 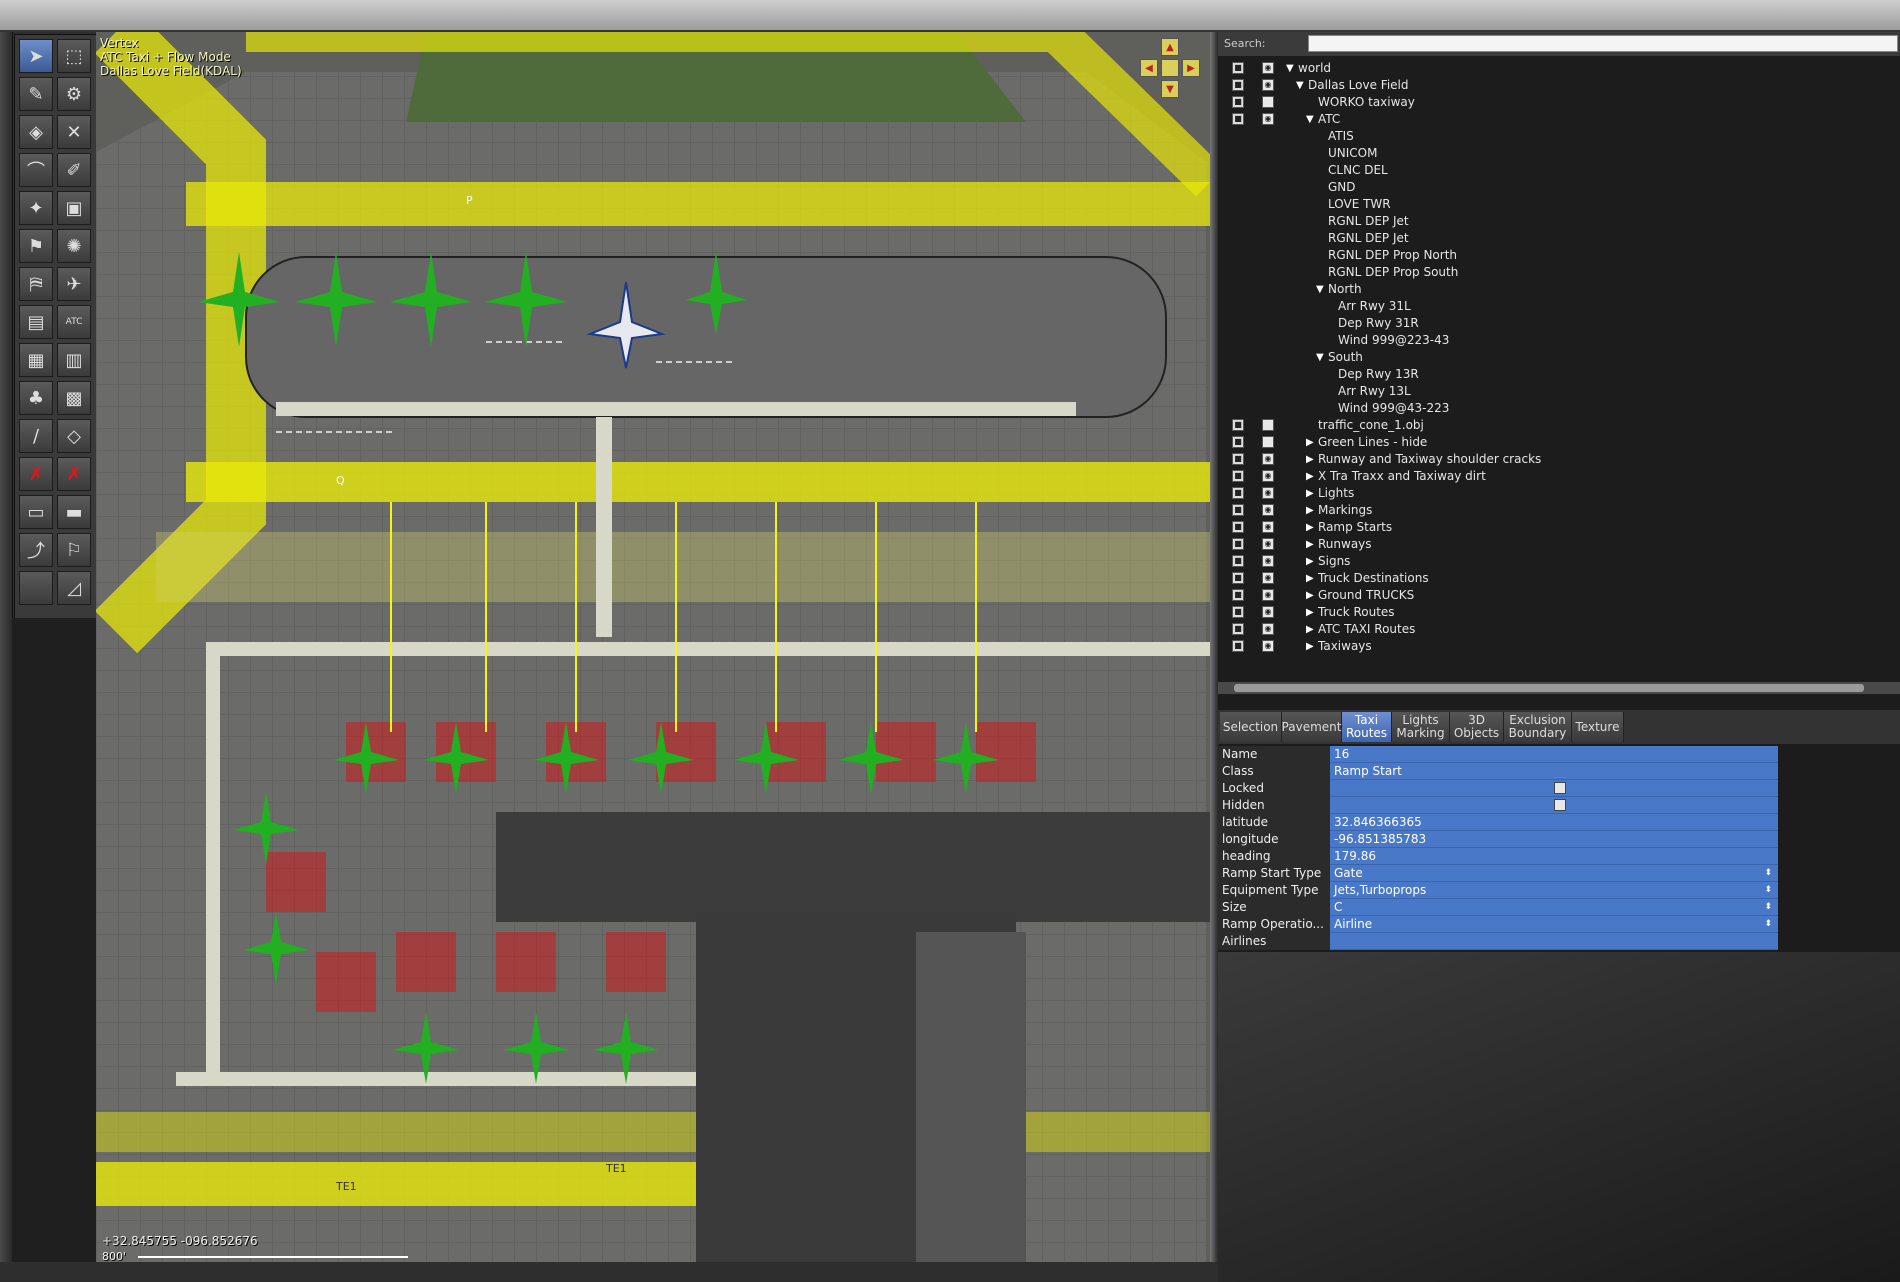 I want to click on tree-horizontal-scrollbar, so click(x=1559, y=688).